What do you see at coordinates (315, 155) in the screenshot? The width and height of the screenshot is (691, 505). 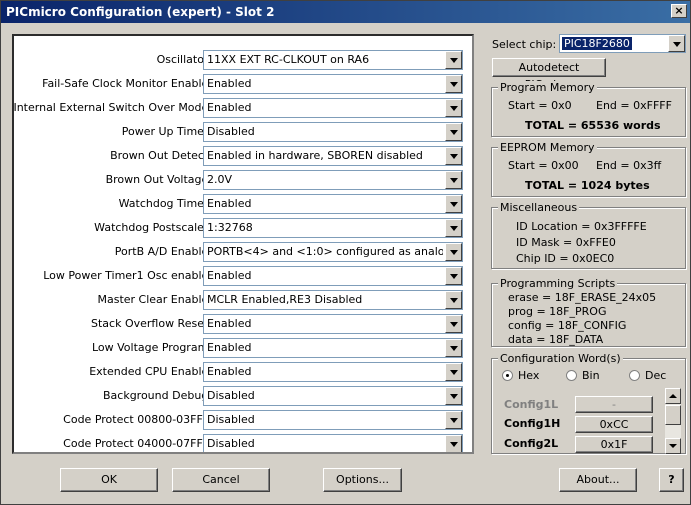 I see `setting-value: Enabled in hardware, SBOREN disabled` at bounding box center [315, 155].